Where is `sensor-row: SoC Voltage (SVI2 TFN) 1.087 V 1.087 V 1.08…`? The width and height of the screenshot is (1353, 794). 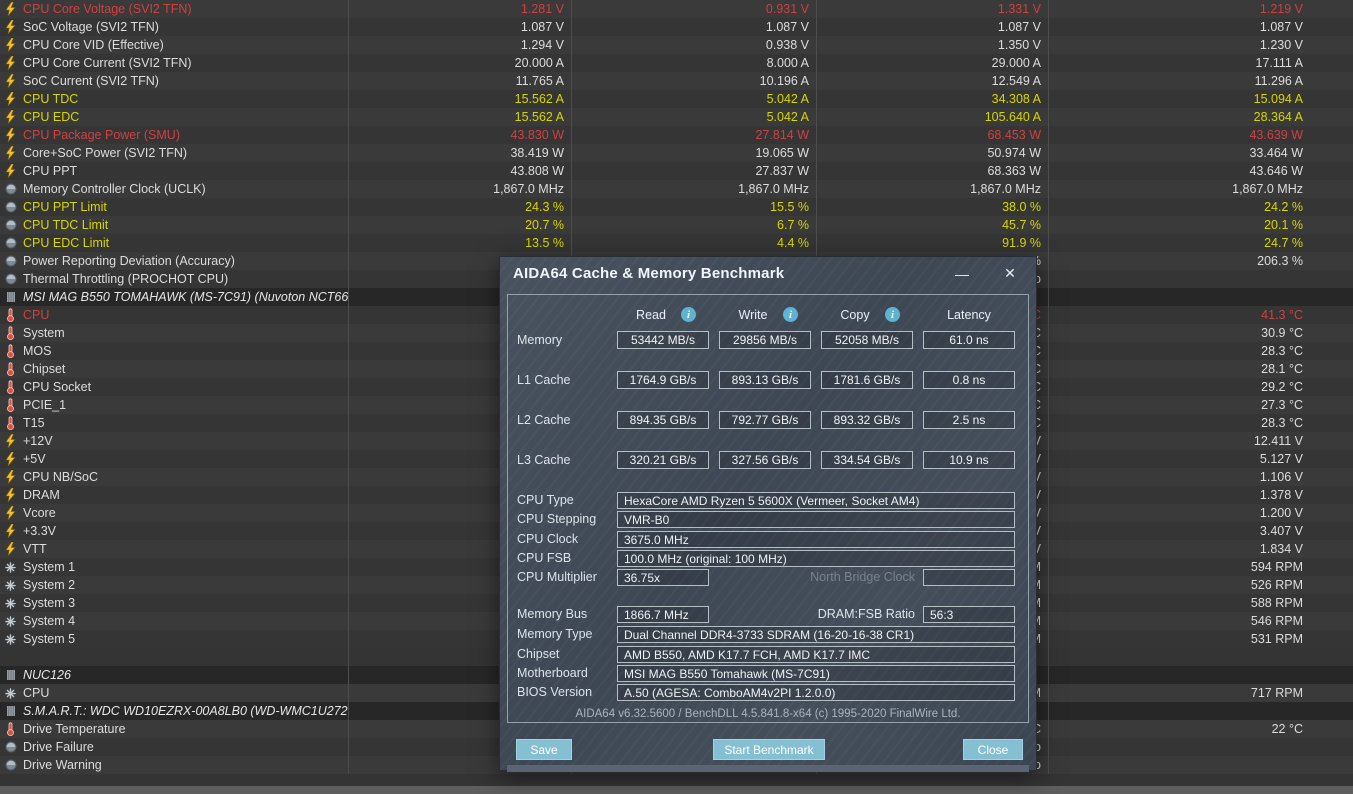 sensor-row: SoC Voltage (SVI2 TFN) 1.087 V 1.087 V 1.08… is located at coordinates (676, 27).